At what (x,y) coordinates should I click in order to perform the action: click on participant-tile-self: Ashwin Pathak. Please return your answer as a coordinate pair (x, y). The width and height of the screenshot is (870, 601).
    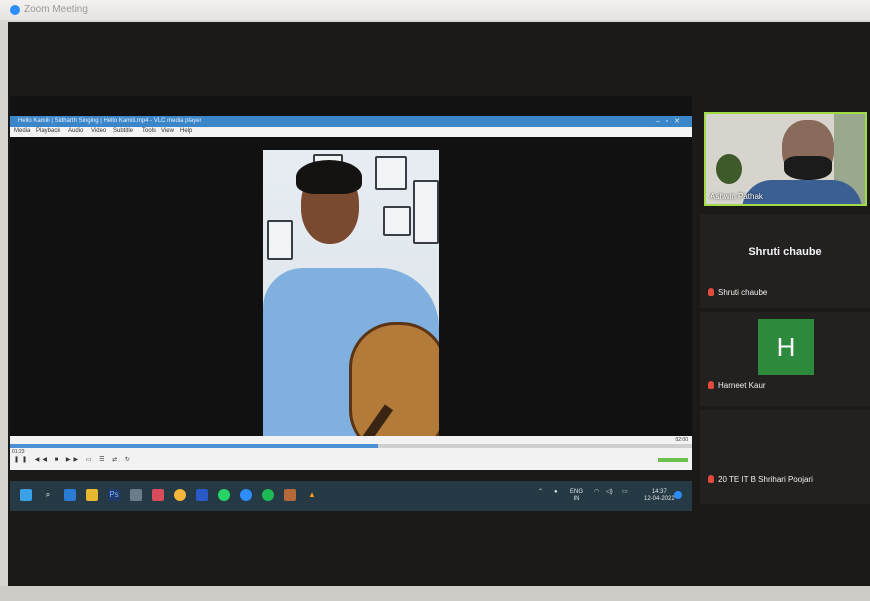
    Looking at the image, I should click on (785, 159).